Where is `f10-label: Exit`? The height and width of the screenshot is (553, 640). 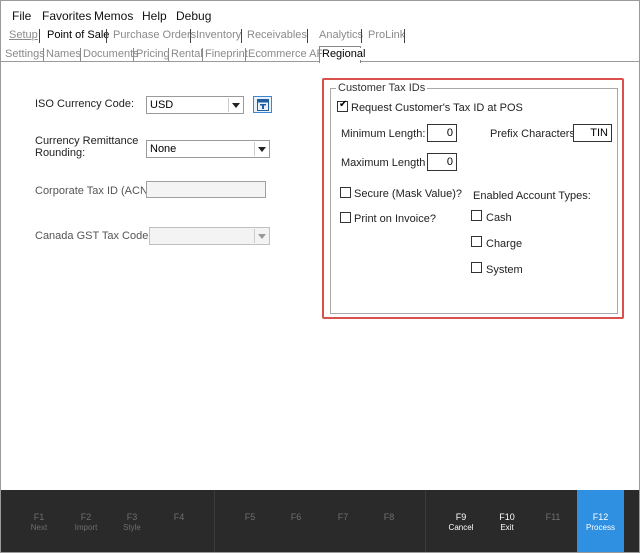 f10-label: Exit is located at coordinates (507, 527).